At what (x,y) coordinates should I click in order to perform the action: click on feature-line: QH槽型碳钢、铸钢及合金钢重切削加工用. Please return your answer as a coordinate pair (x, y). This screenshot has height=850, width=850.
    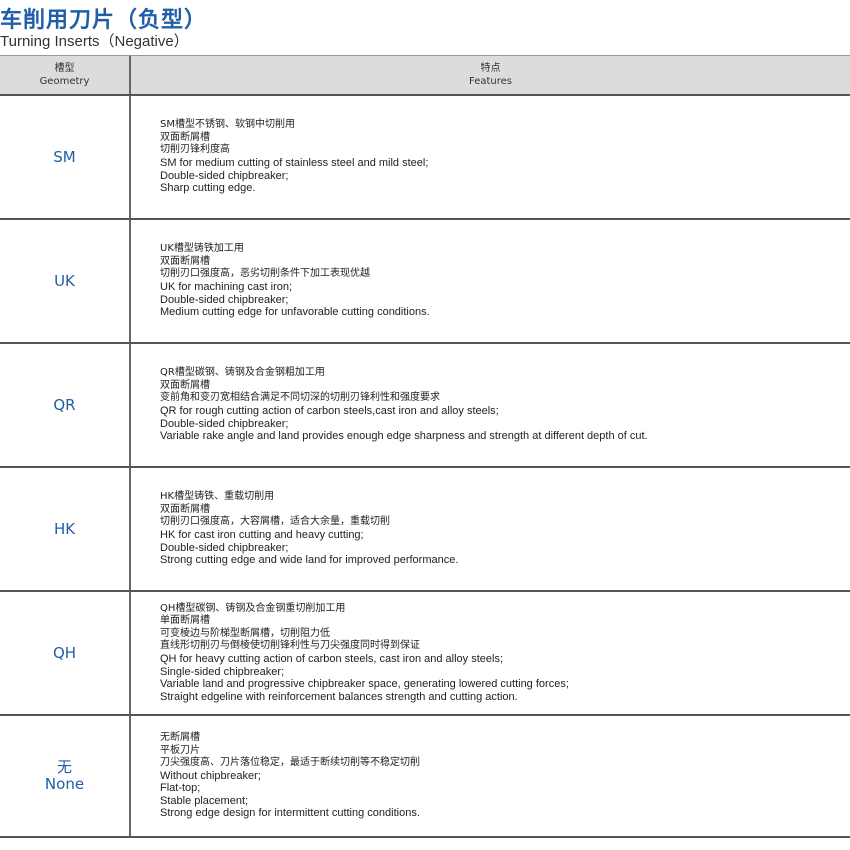
    Looking at the image, I should click on (253, 608).